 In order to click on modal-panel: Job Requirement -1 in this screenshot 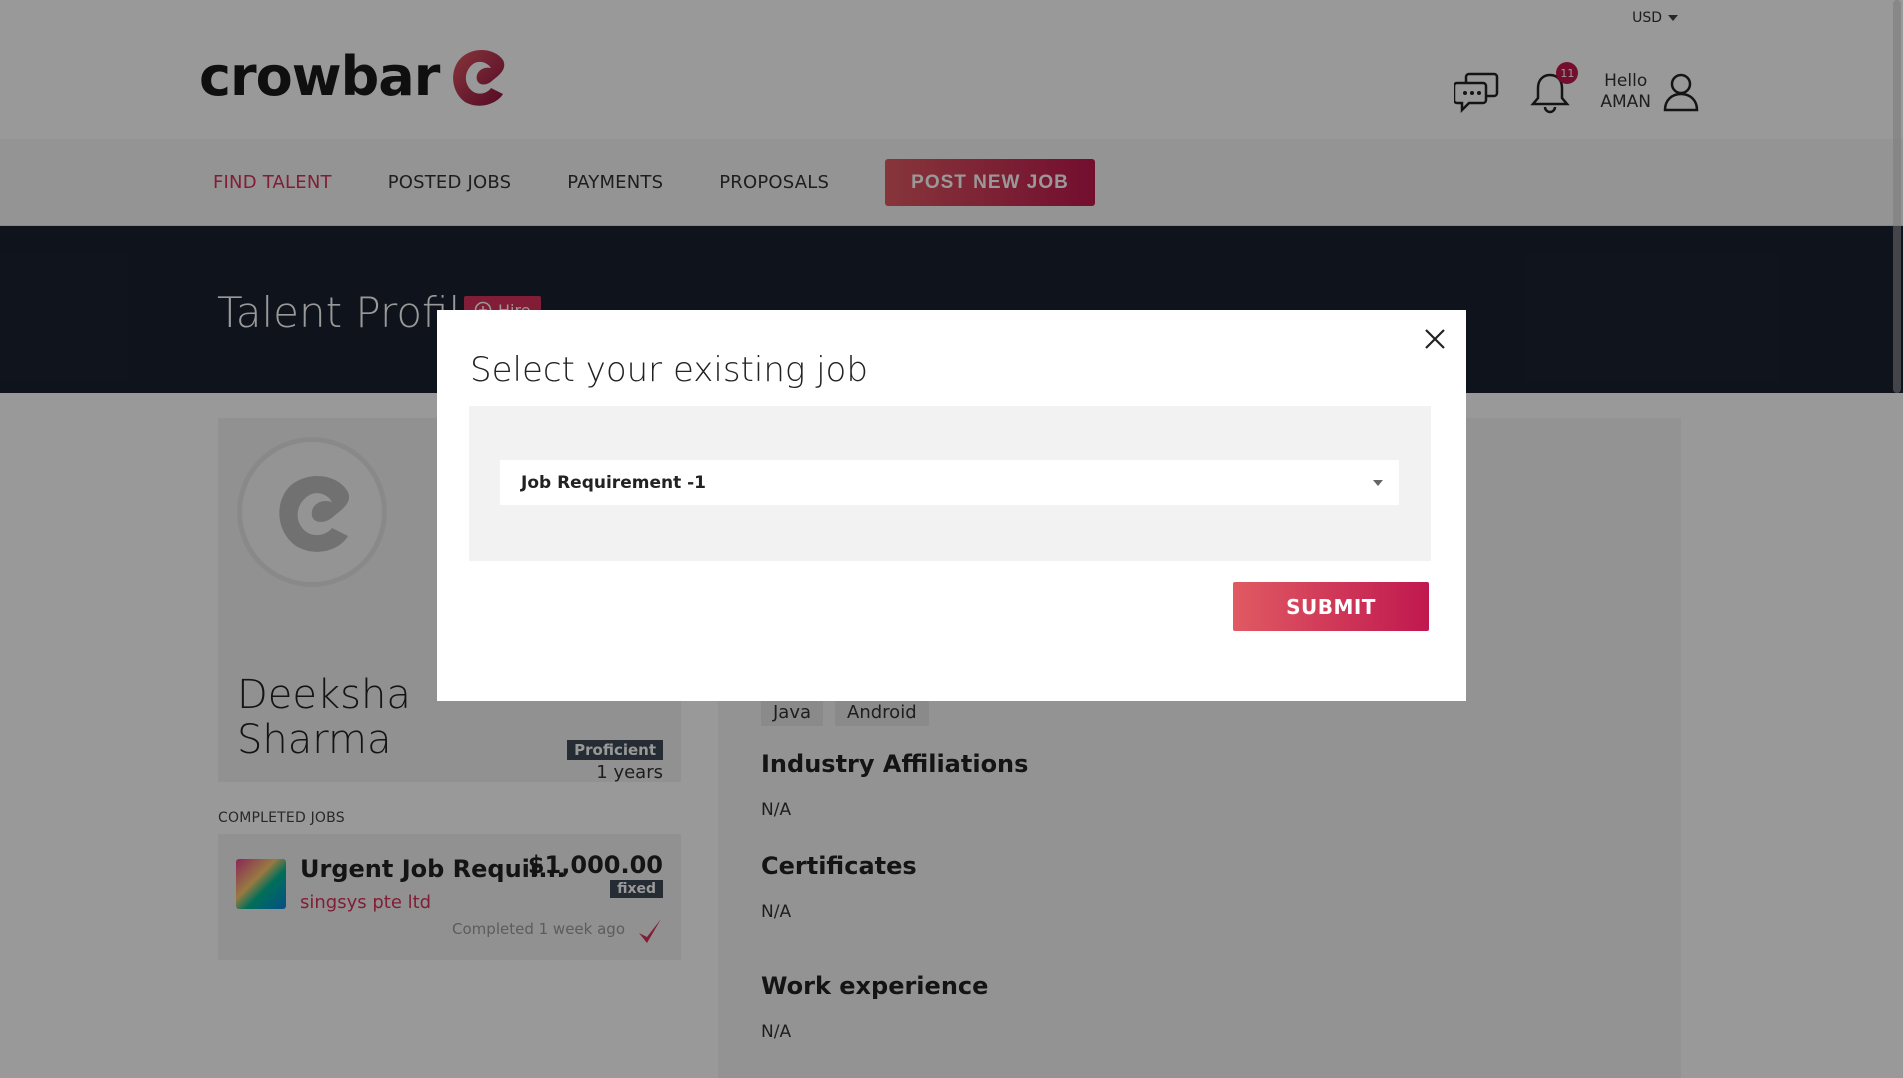, I will do `click(950, 483)`.